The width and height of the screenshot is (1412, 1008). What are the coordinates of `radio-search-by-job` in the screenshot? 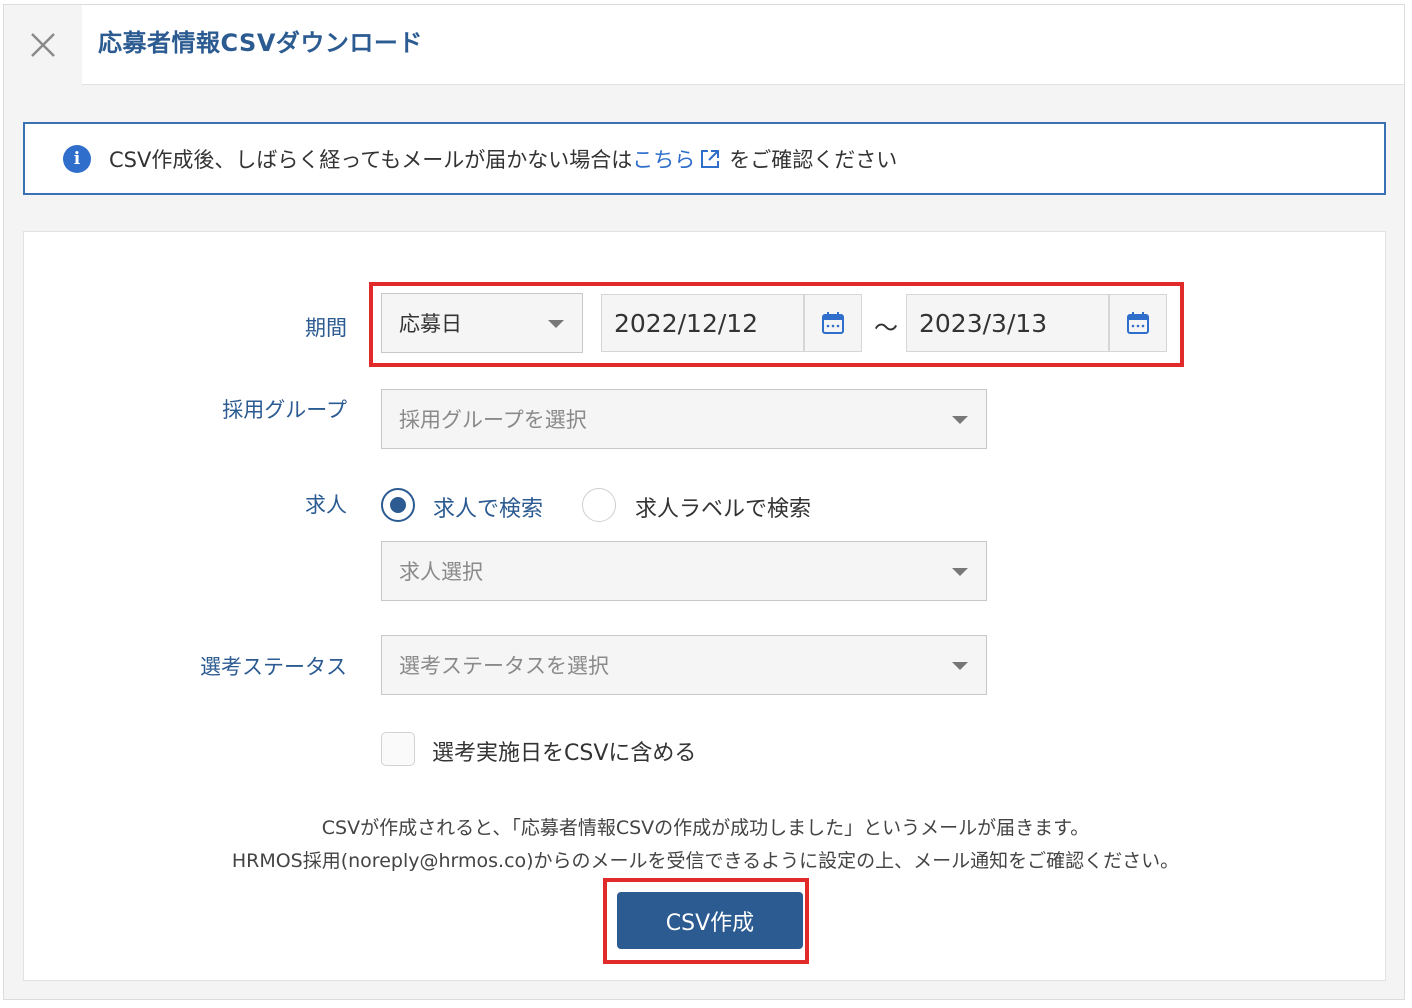 It's located at (398, 505).